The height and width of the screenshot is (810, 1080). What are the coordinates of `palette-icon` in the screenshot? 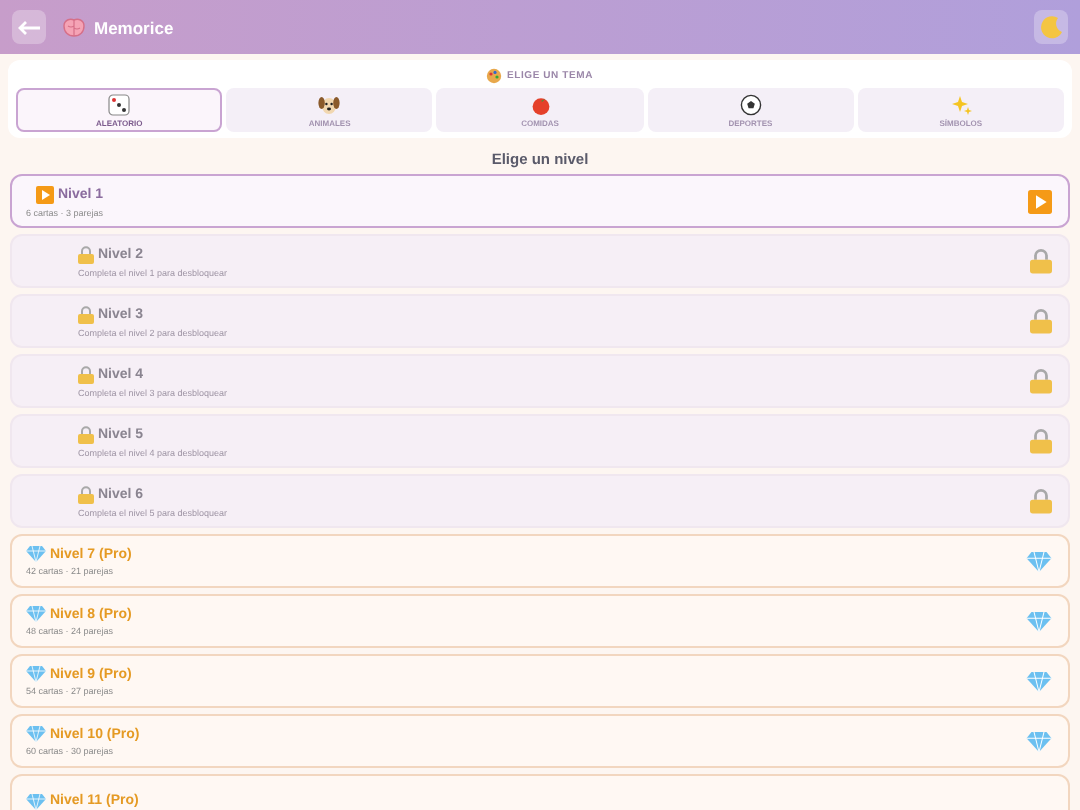 It's located at (494, 76).